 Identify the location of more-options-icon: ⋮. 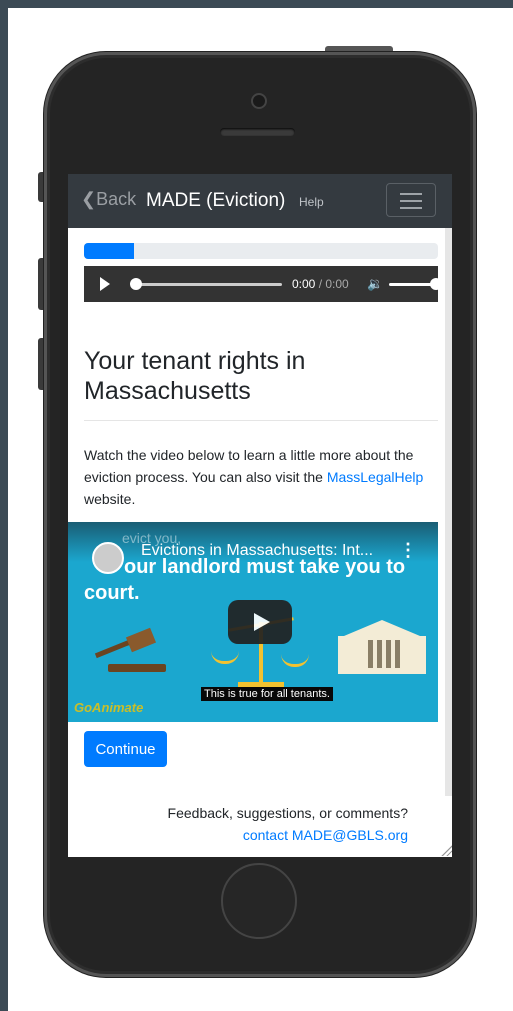
(408, 550).